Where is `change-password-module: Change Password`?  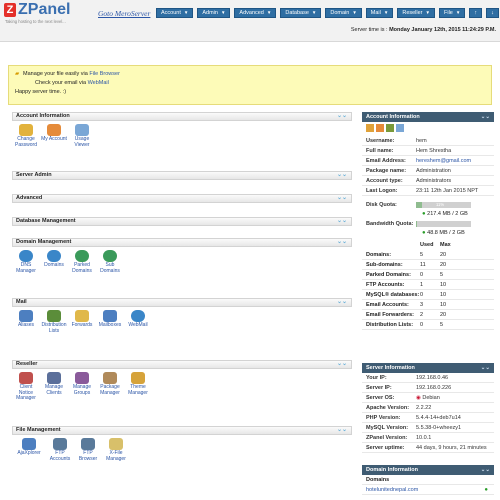 change-password-module: Change Password is located at coordinates (26, 136).